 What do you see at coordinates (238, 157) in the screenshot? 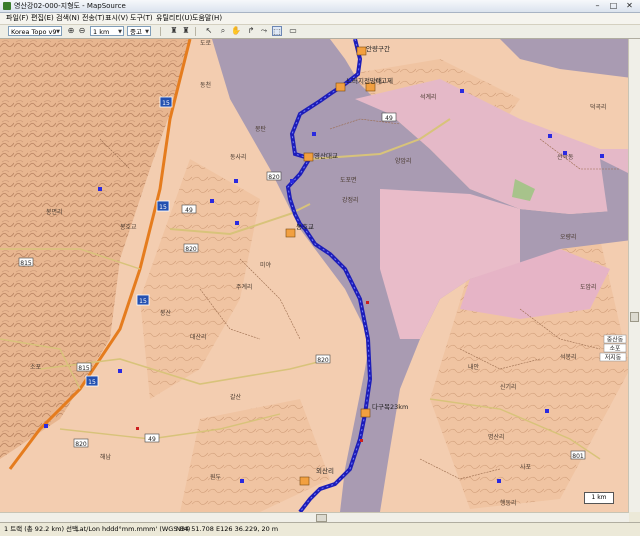
I see `place-label: 동사리` at bounding box center [238, 157].